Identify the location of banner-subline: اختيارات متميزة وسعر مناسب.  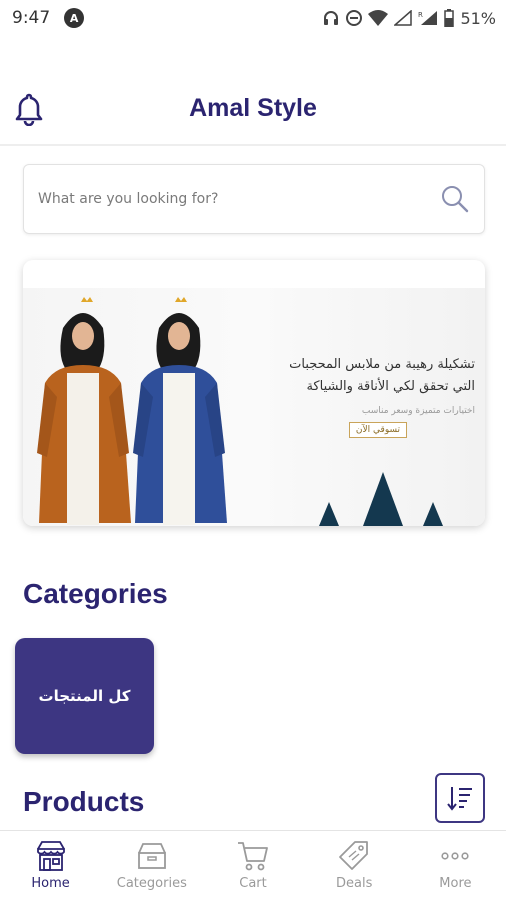
(418, 411).